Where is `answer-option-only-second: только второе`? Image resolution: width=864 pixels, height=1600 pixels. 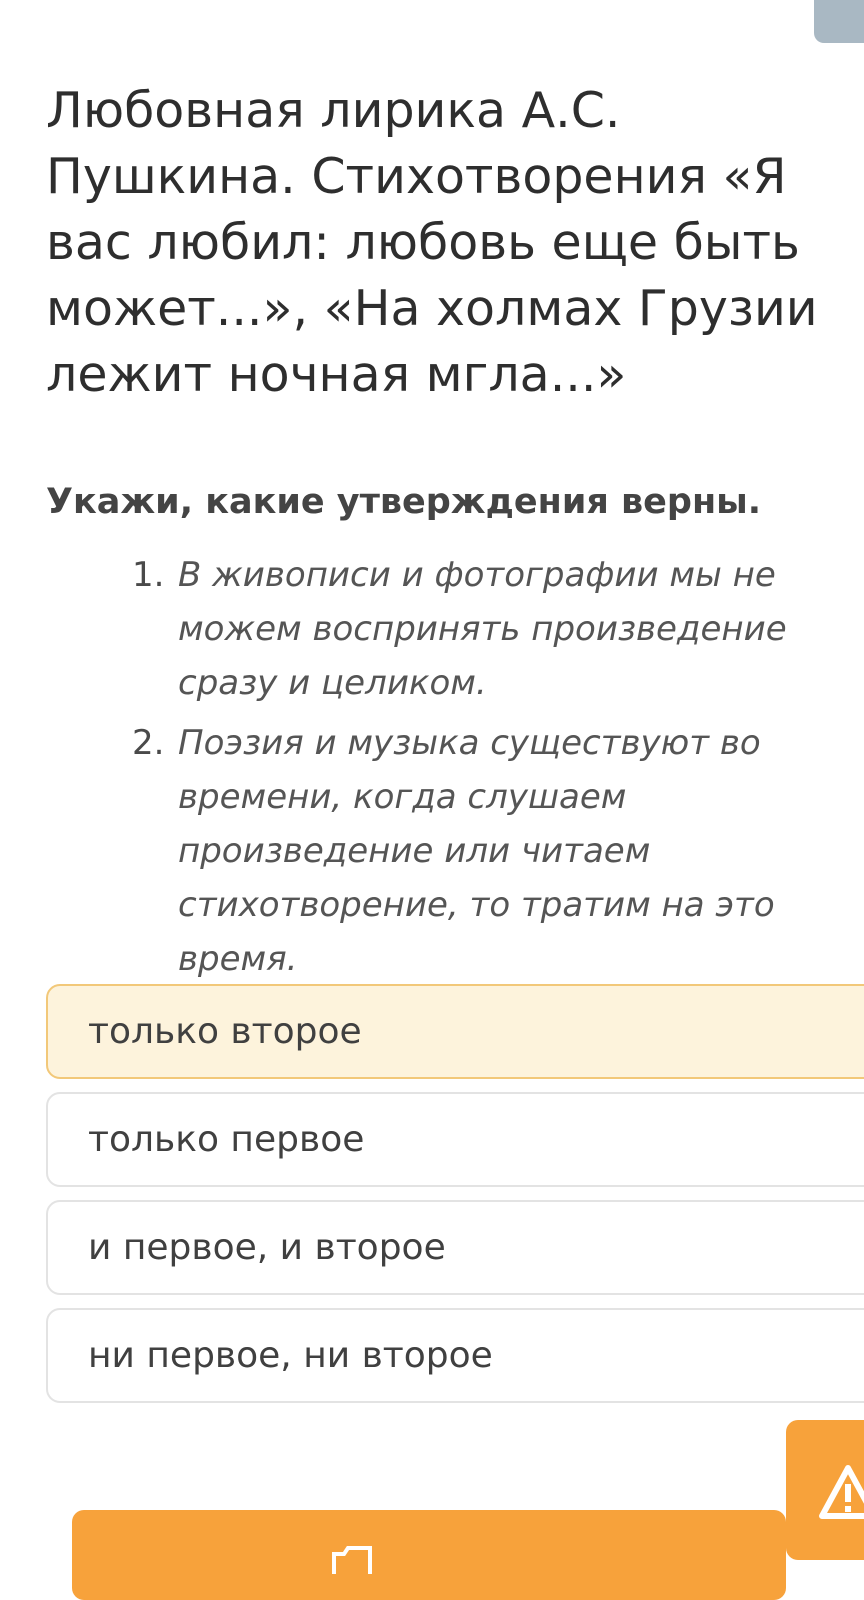
answer-option-only-second: только второе is located at coordinates (455, 1031).